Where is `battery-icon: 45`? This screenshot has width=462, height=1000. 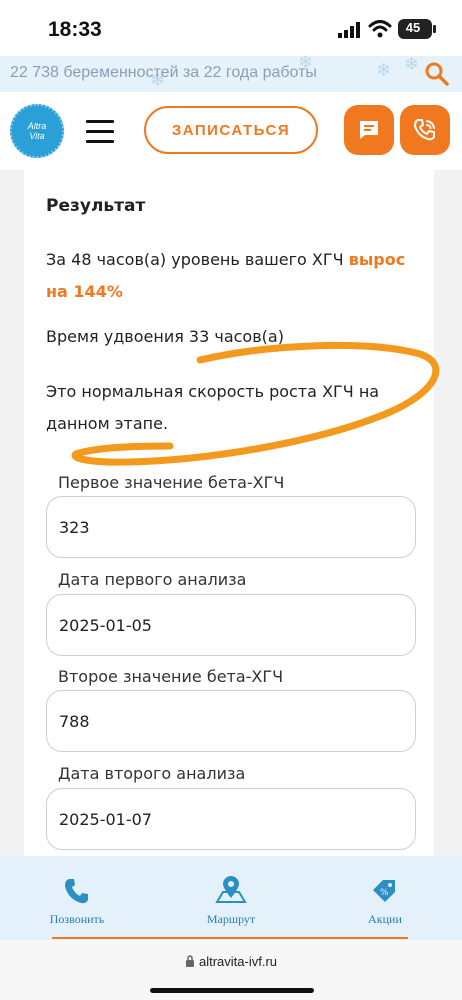 battery-icon: 45 is located at coordinates (415, 29).